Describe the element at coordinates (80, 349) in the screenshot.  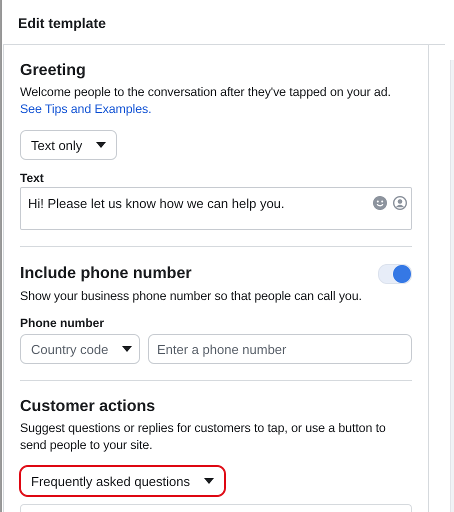
I see `country-code-dropdown: Country code` at that location.